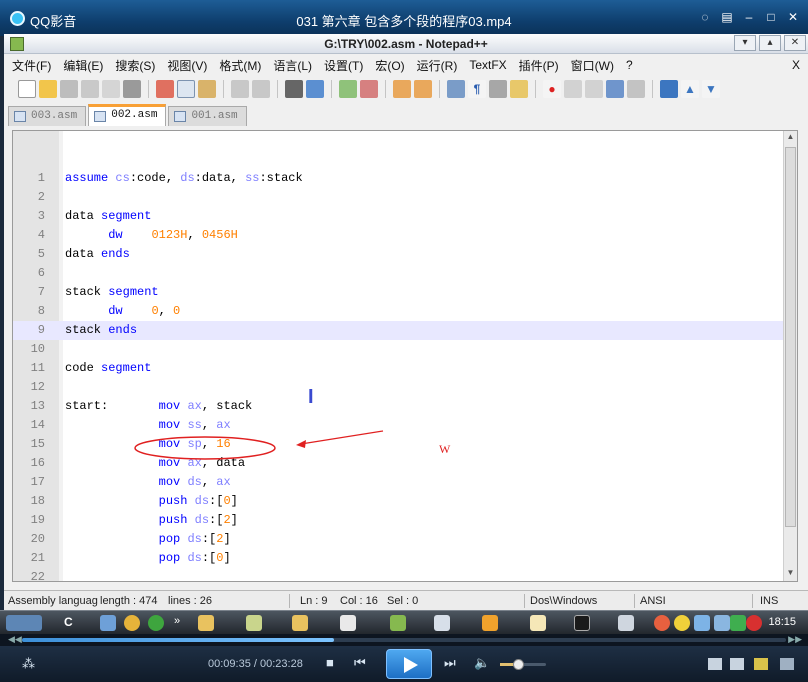 The height and width of the screenshot is (682, 808). What do you see at coordinates (615, 89) in the screenshot?
I see `macro-run-multiple-icon` at bounding box center [615, 89].